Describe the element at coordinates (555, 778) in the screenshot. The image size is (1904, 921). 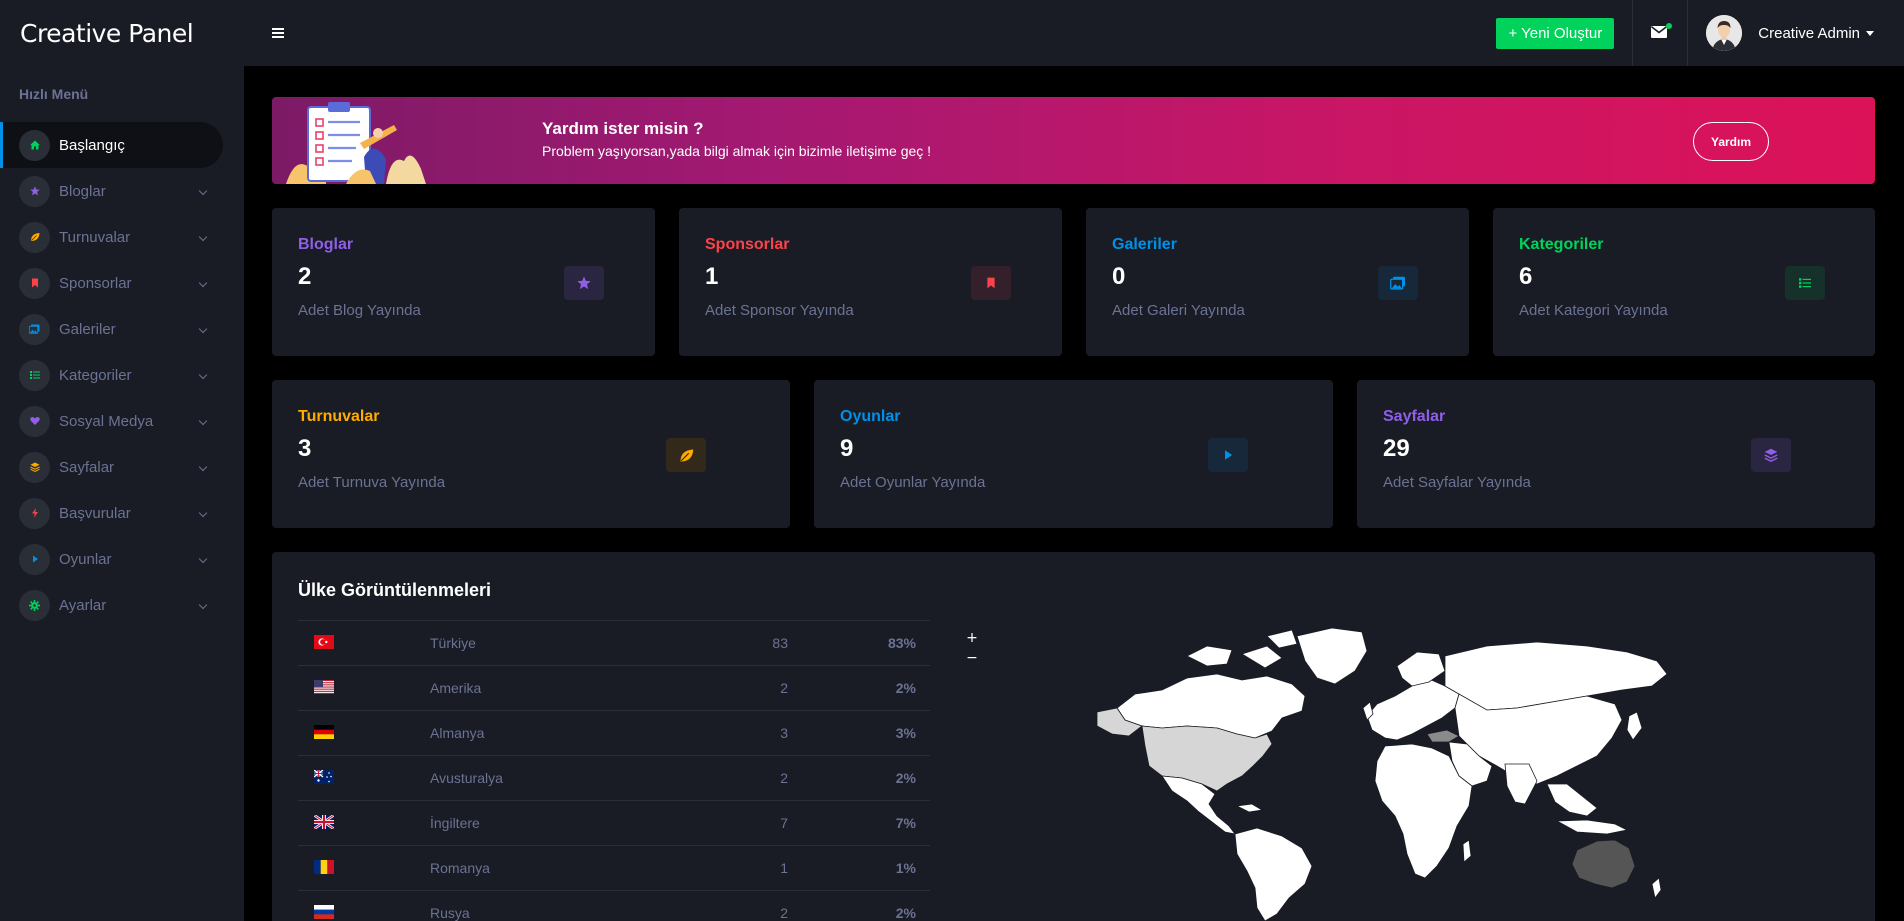
I see `country-name: Avusturalya` at that location.